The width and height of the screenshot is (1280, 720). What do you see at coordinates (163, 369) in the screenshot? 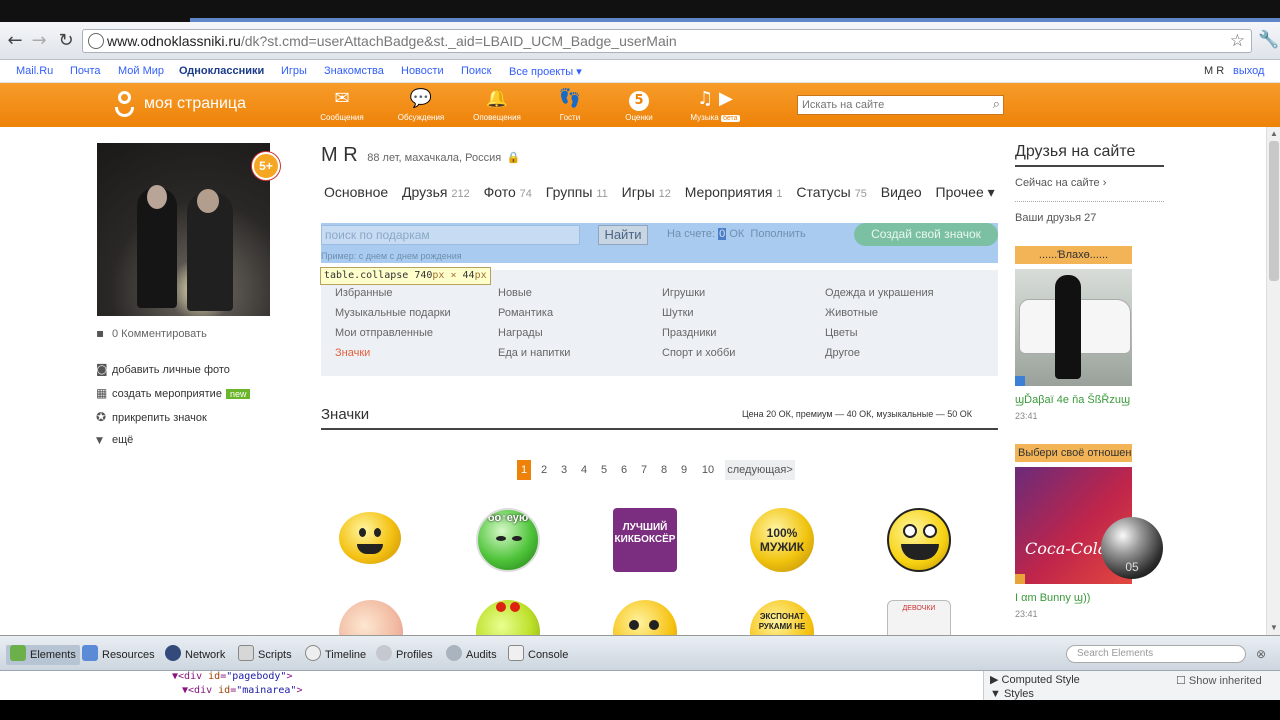
I see `add-photo-link: ◙ добавить личные фото` at bounding box center [163, 369].